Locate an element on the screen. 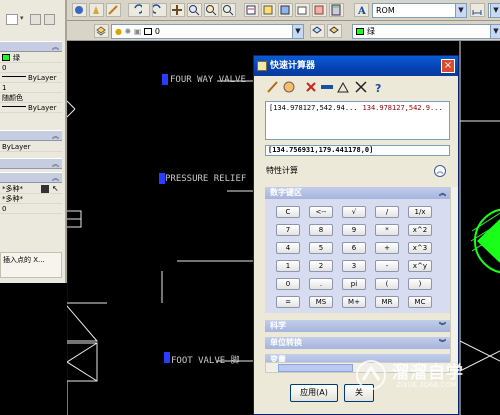  number-pad-header: 数字键区 ︽ is located at coordinates (357, 193).